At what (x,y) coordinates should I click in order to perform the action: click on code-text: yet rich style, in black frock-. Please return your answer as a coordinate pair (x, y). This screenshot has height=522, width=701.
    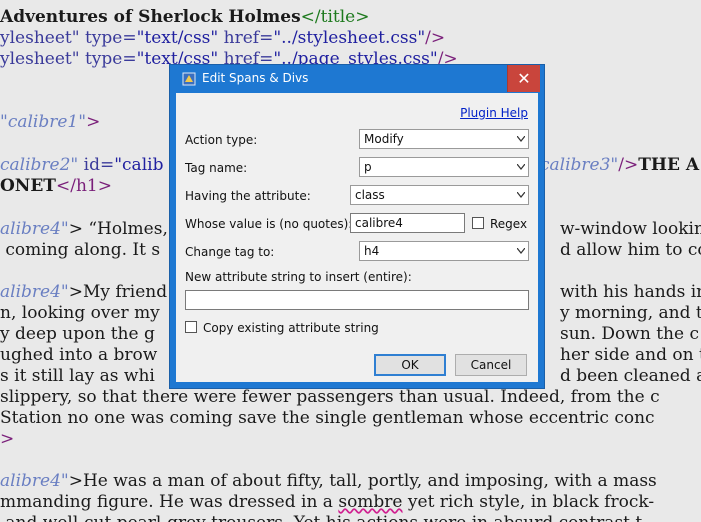
    Looking at the image, I should click on (528, 502).